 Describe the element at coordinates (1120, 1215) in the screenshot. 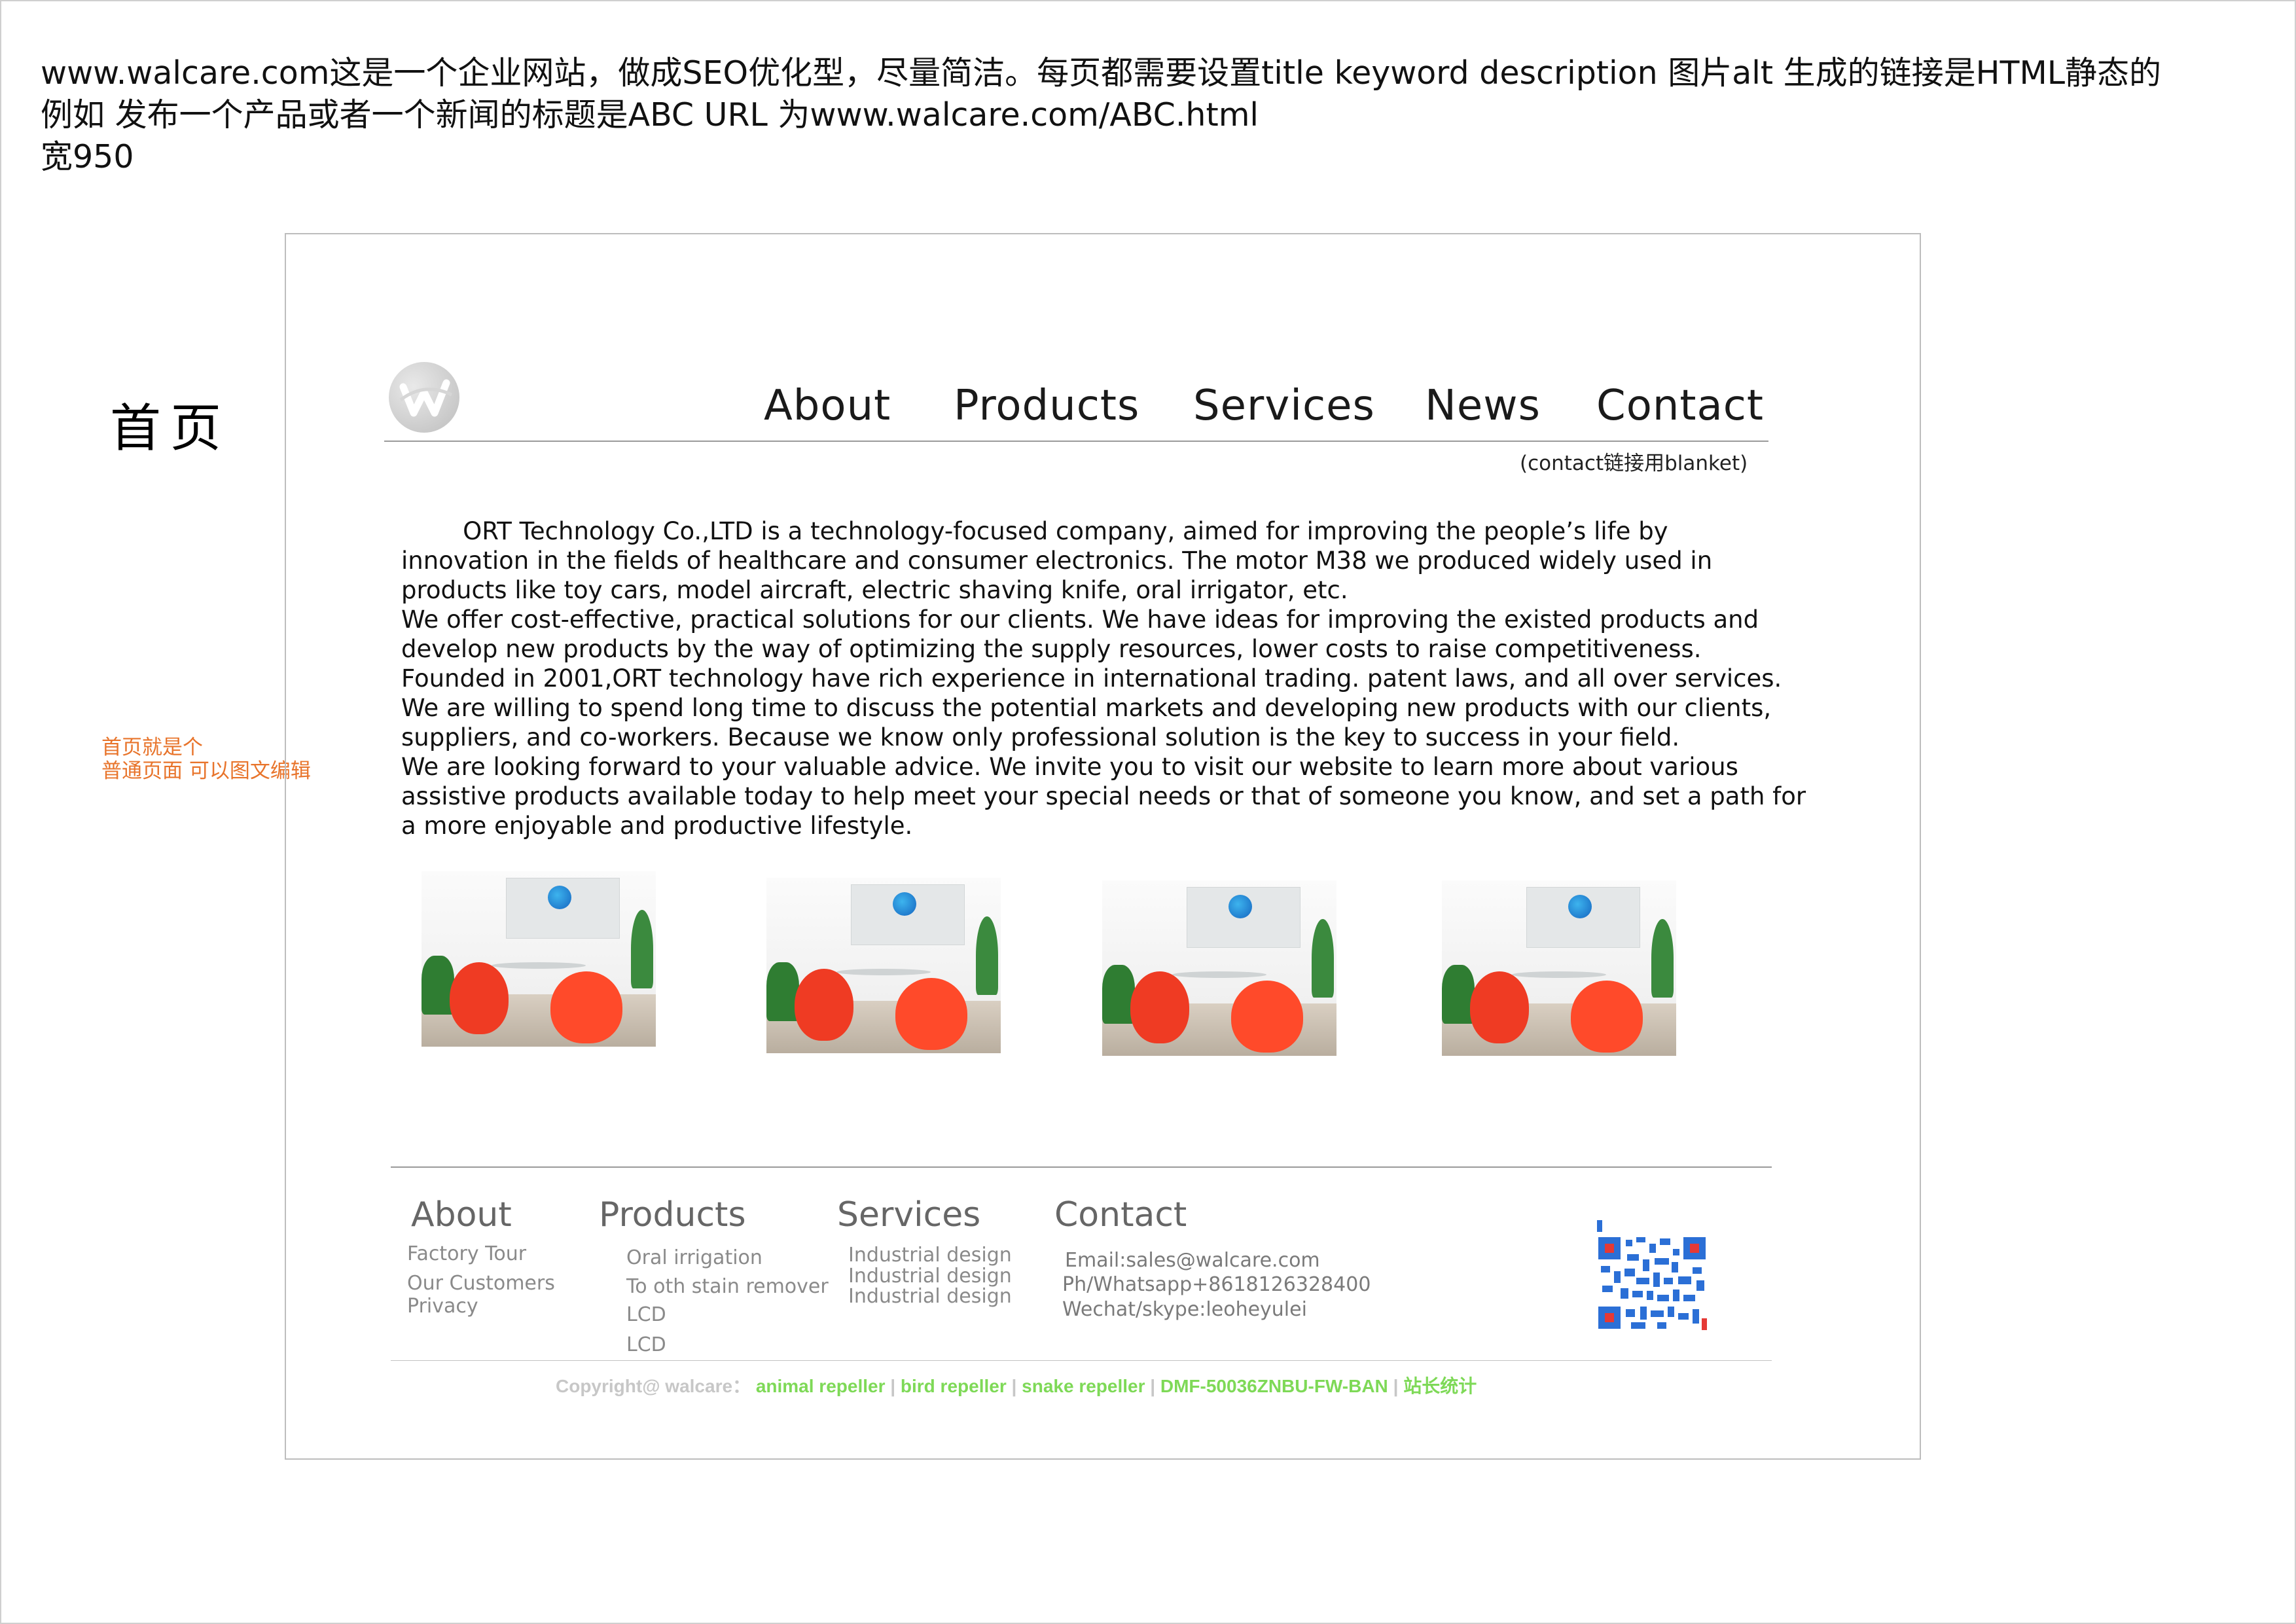

I see `footer-heading-contact: Contact` at that location.